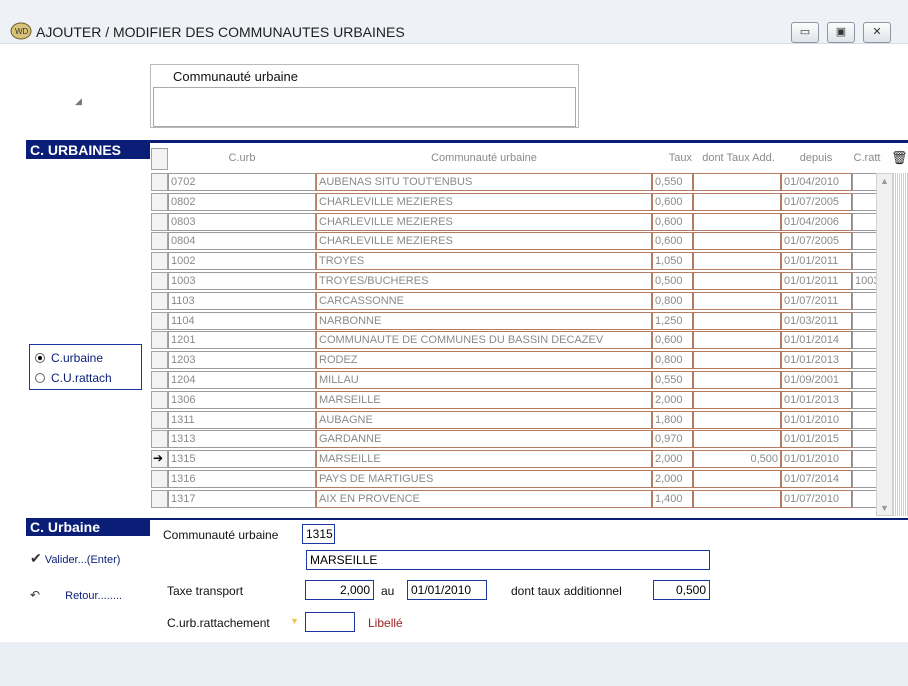 This screenshot has height=686, width=908. What do you see at coordinates (672, 320) in the screenshot?
I see `cell-taux: 1,250` at bounding box center [672, 320].